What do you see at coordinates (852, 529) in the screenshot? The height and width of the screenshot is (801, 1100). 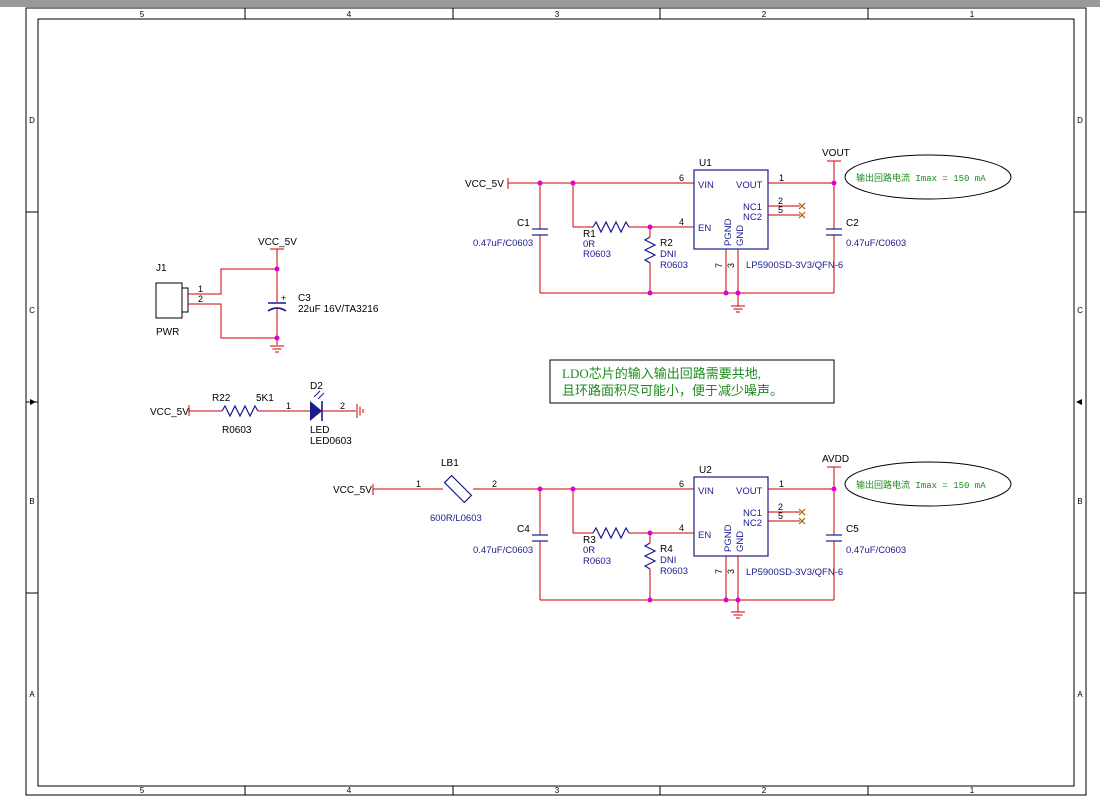 I see `c5-ref: C5` at bounding box center [852, 529].